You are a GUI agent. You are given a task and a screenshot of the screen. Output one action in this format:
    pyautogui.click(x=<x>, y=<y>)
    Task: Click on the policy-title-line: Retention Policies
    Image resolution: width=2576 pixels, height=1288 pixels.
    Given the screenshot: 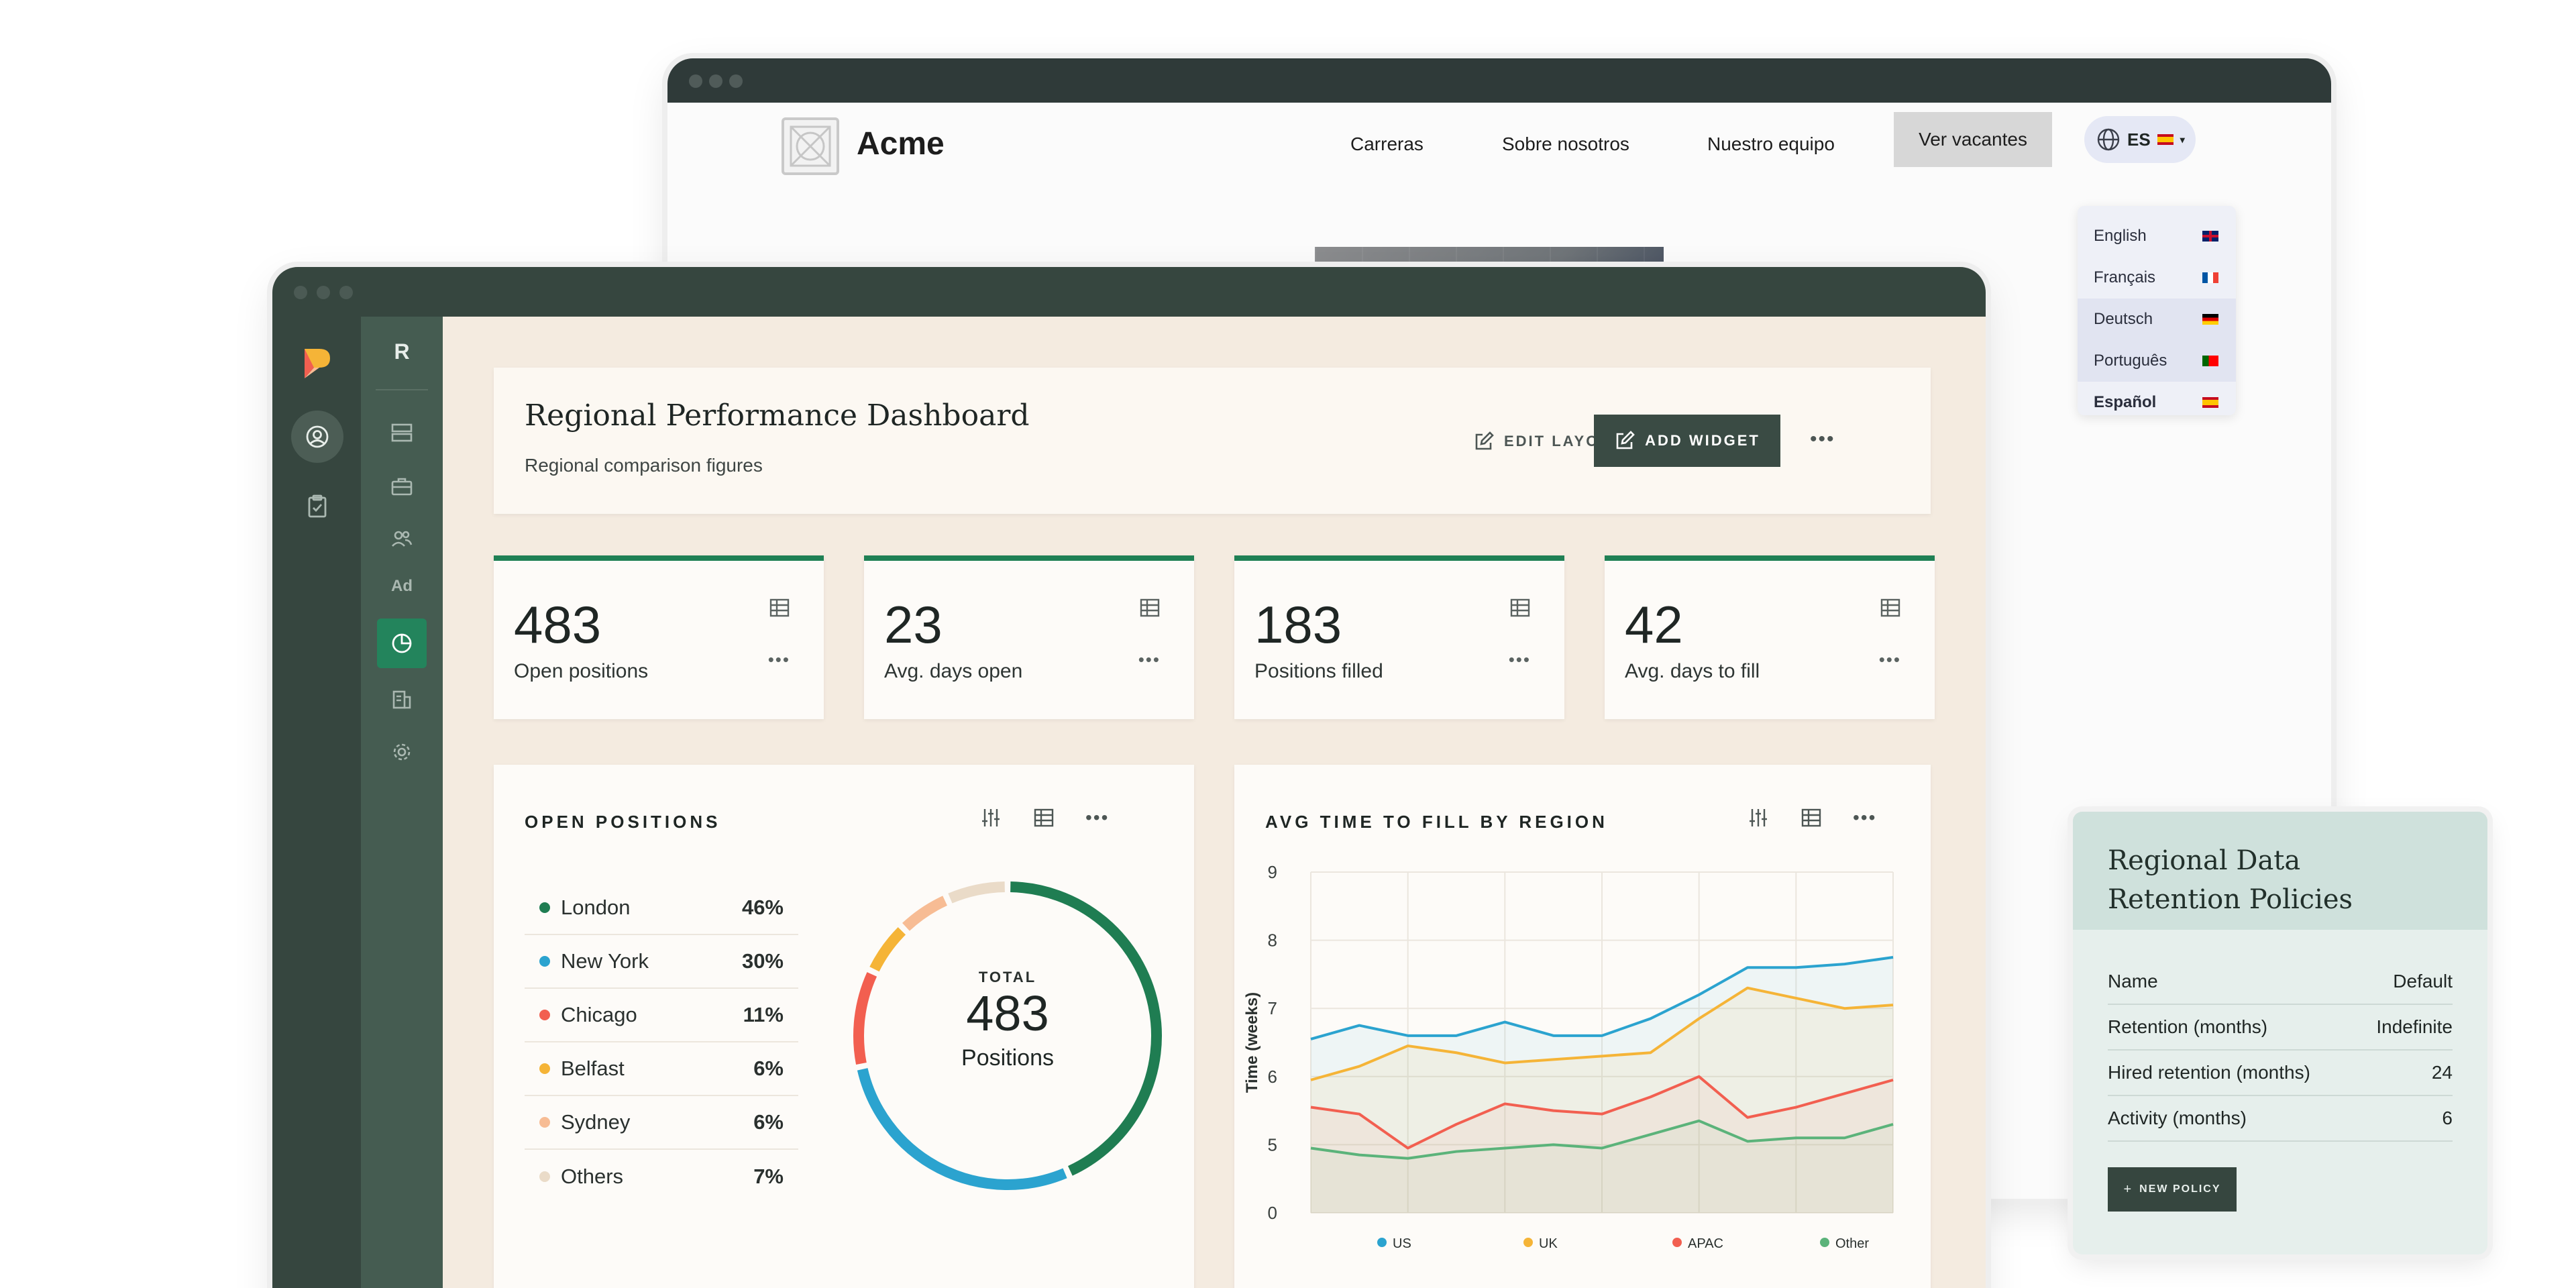 What is the action you would take?
    pyautogui.click(x=2230, y=899)
    